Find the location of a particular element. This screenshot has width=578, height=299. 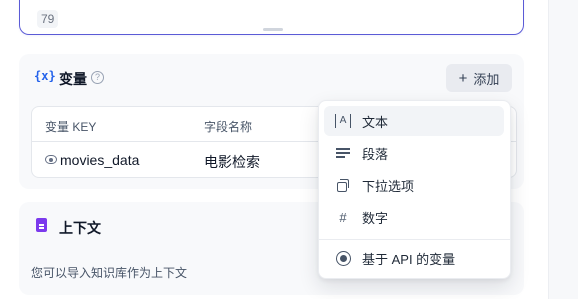

variable-icon: {x} is located at coordinates (45, 76).